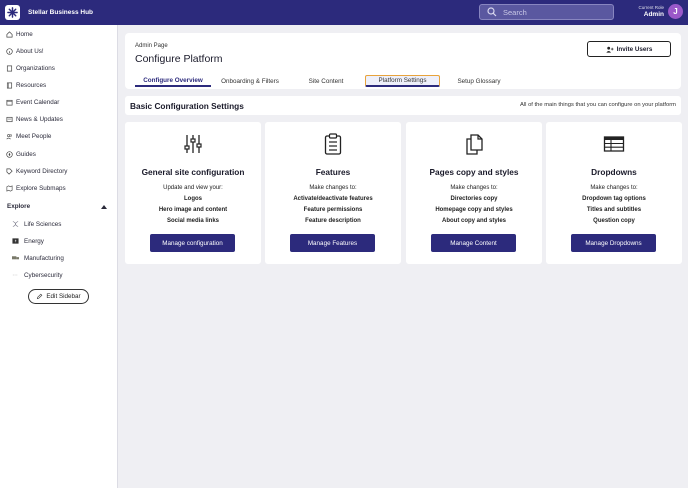  I want to click on explore-heading: Explore, so click(19, 206).